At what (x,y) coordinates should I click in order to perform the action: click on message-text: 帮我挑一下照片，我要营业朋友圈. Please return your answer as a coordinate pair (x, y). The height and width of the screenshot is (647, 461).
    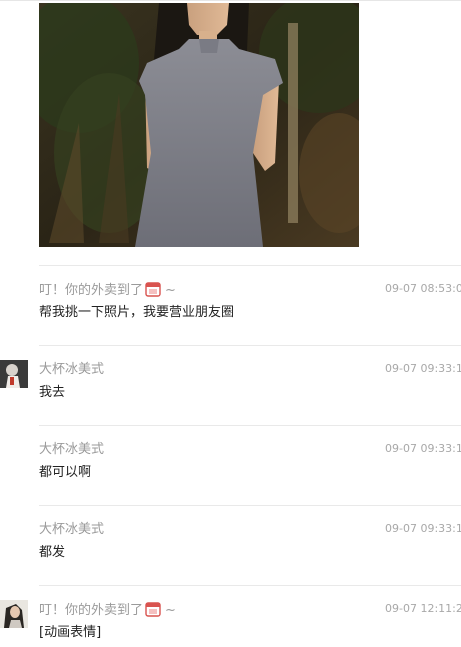
    Looking at the image, I should click on (136, 313).